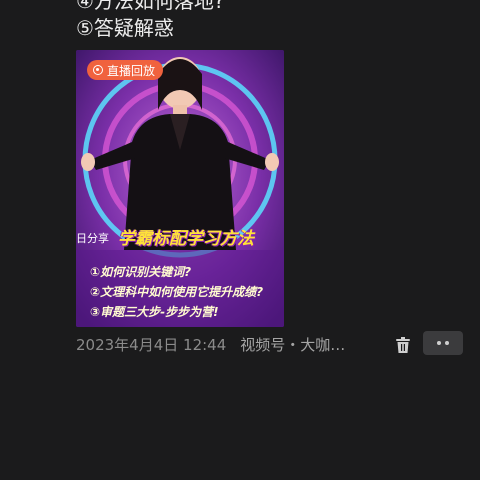 This screenshot has height=480, width=480. Describe the element at coordinates (98, 70) in the screenshot. I see `live-icon` at that location.